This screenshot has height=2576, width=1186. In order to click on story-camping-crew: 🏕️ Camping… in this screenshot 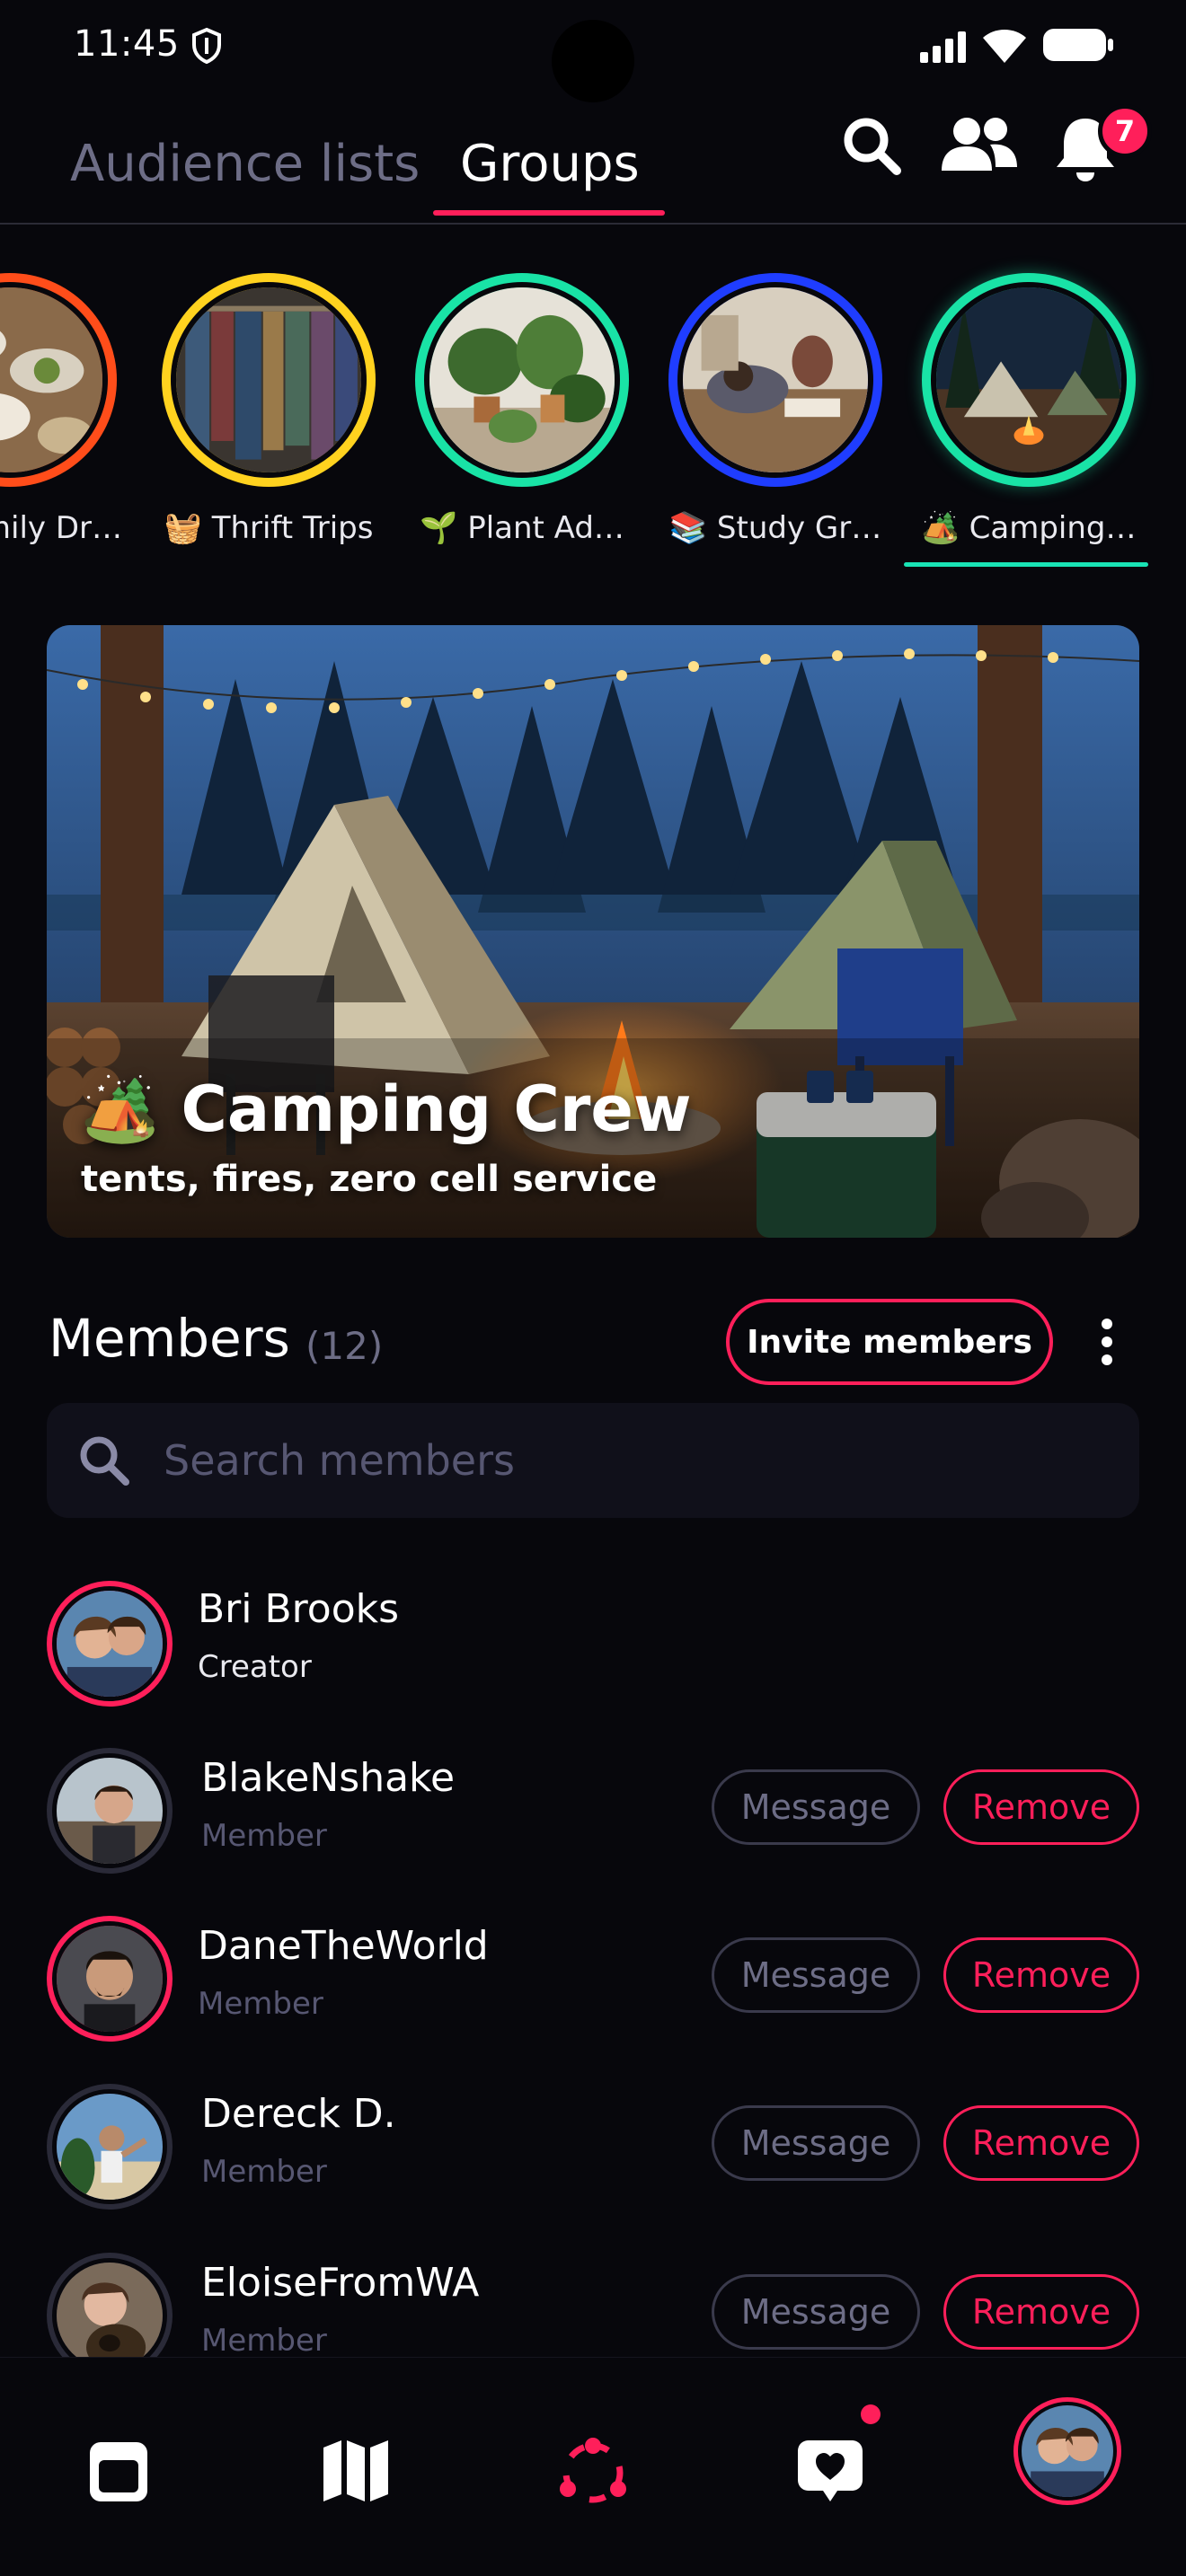, I will do `click(1023, 418)`.